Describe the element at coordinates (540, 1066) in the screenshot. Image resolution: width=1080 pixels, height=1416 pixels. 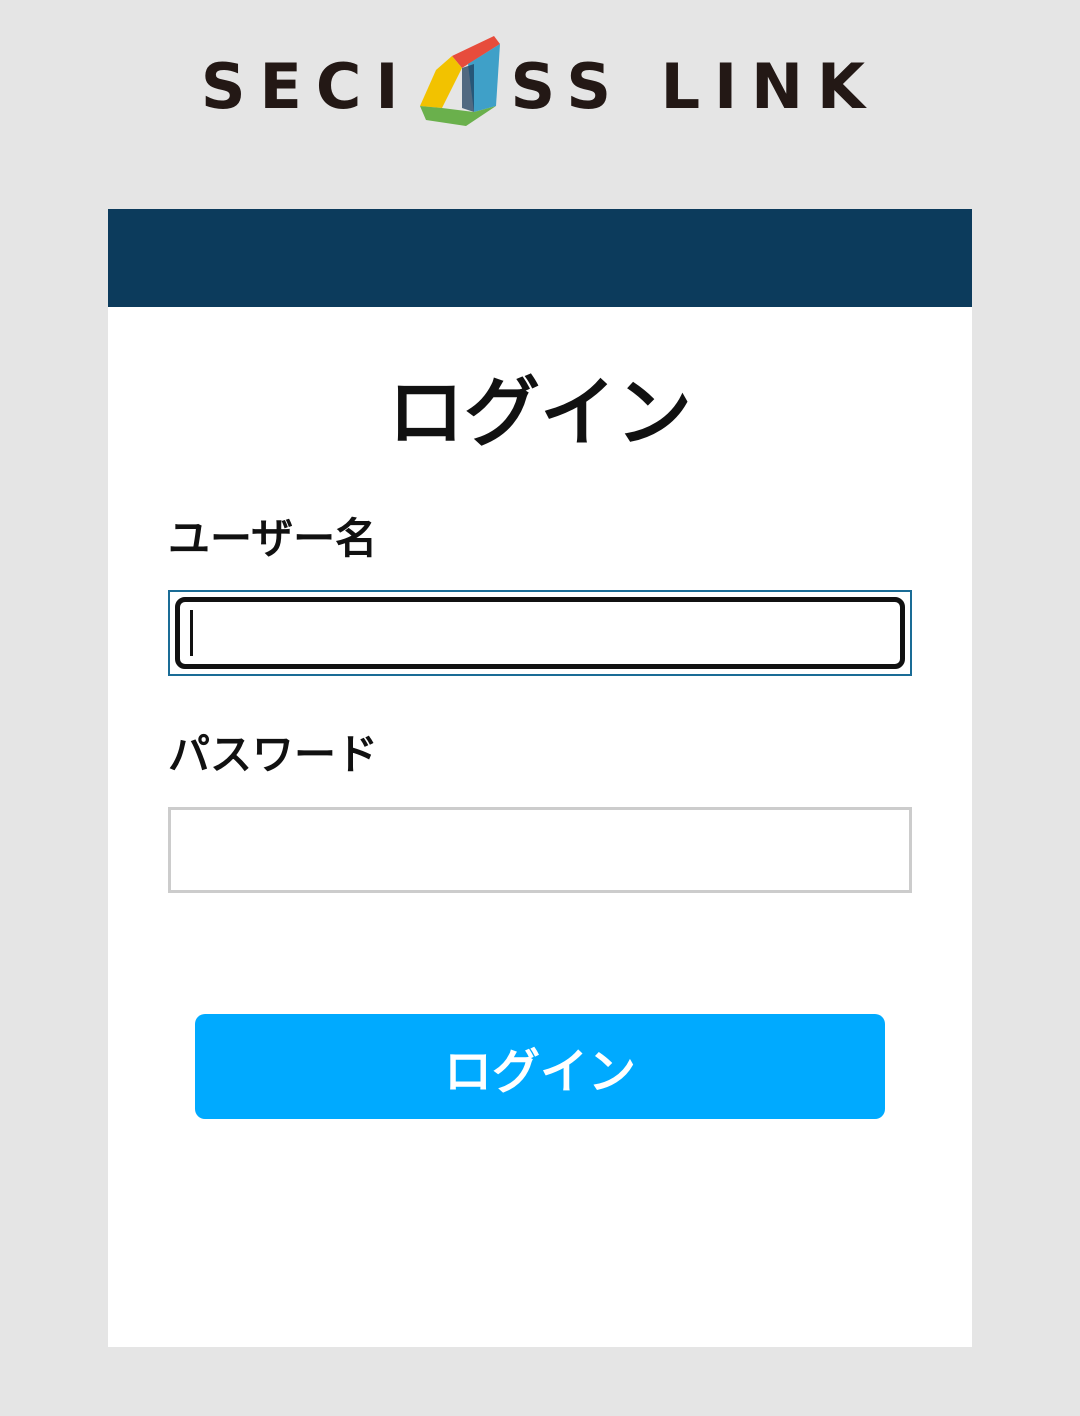
I see `login-button: ログイン` at that location.